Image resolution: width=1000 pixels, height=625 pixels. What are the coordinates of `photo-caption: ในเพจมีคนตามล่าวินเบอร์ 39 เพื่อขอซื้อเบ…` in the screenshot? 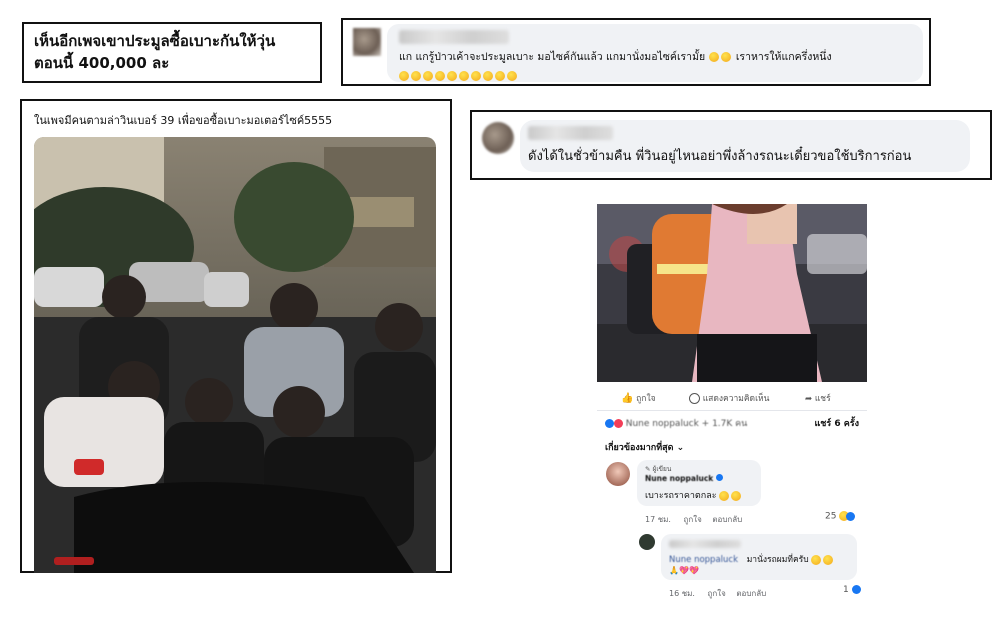 It's located at (183, 120).